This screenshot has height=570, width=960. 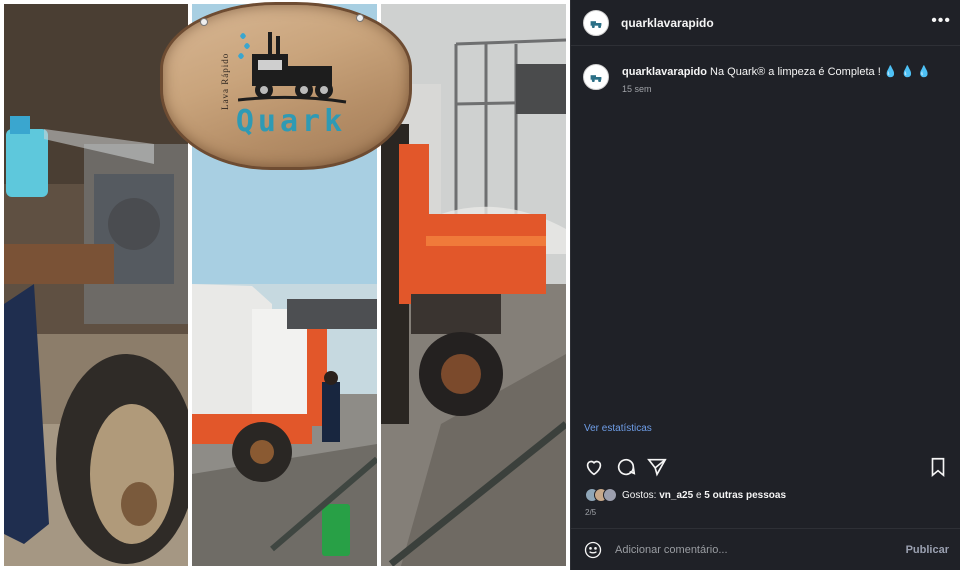 What do you see at coordinates (667, 23) in the screenshot?
I see `post-username: quarklavarapido` at bounding box center [667, 23].